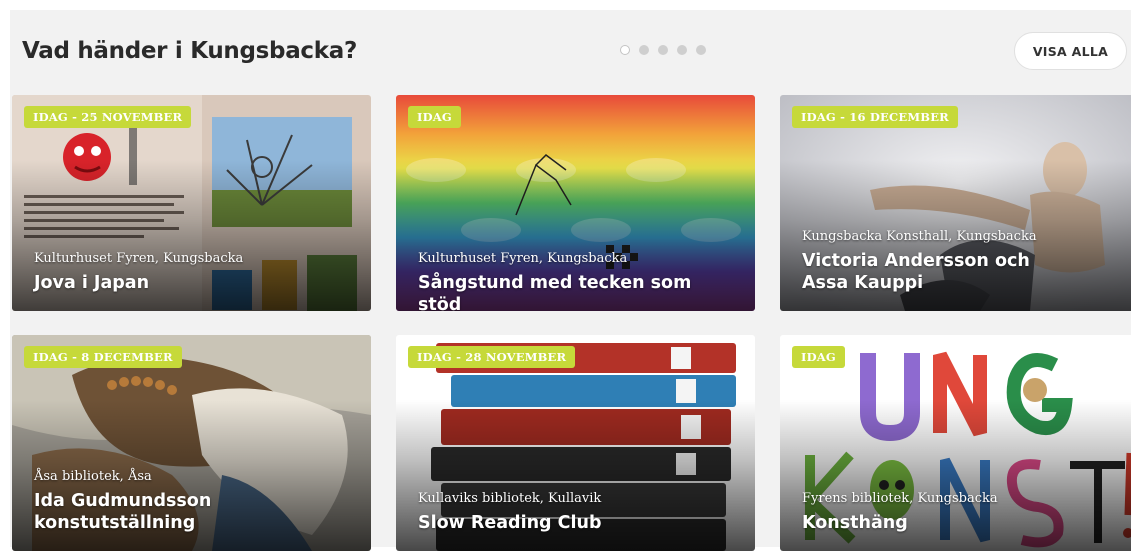 The image size is (1131, 551). What do you see at coordinates (568, 291) in the screenshot?
I see `event-title: Sångstund med tecken som stöd` at bounding box center [568, 291].